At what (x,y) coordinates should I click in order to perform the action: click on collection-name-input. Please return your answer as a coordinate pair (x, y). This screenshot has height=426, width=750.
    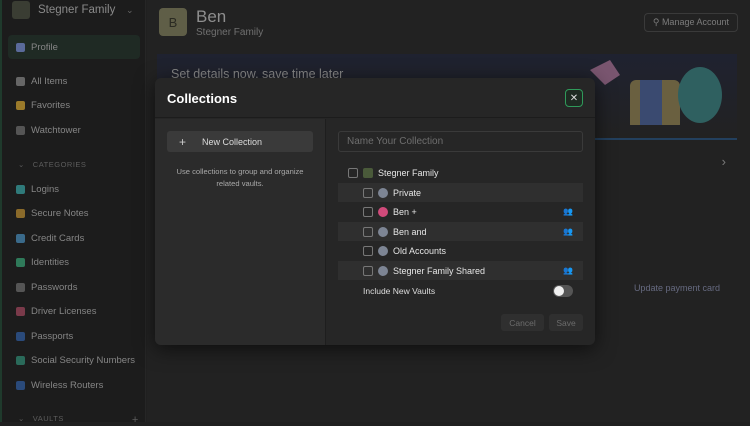
    Looking at the image, I should click on (460, 141).